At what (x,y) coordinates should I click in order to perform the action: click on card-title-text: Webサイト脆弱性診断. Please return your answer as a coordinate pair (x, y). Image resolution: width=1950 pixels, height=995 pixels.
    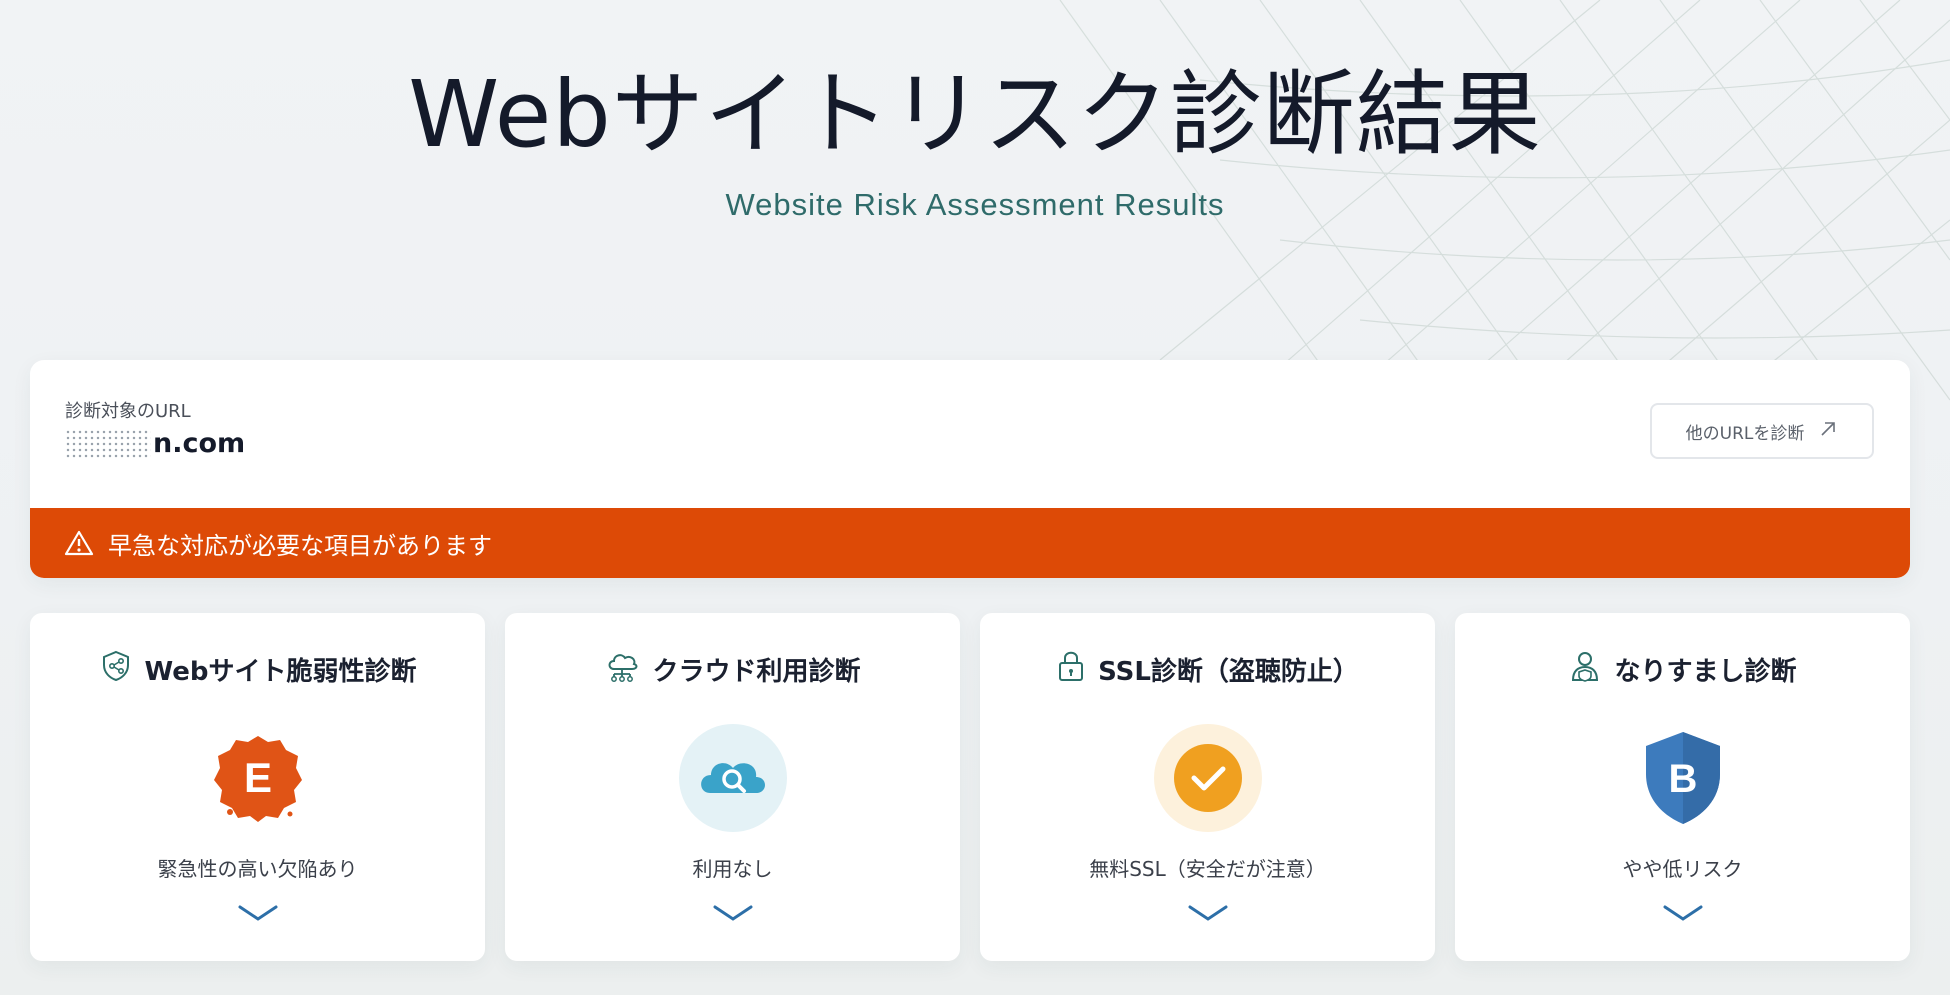
    Looking at the image, I should click on (280, 672).